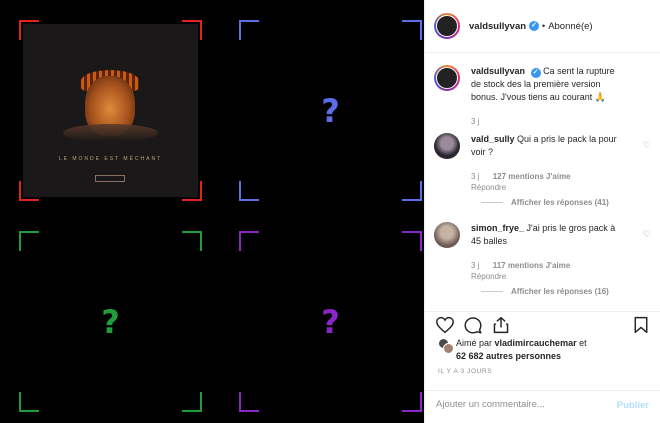 Image resolution: width=660 pixels, height=423 pixels. I want to click on comment-username: simon_frye_, so click(497, 228).